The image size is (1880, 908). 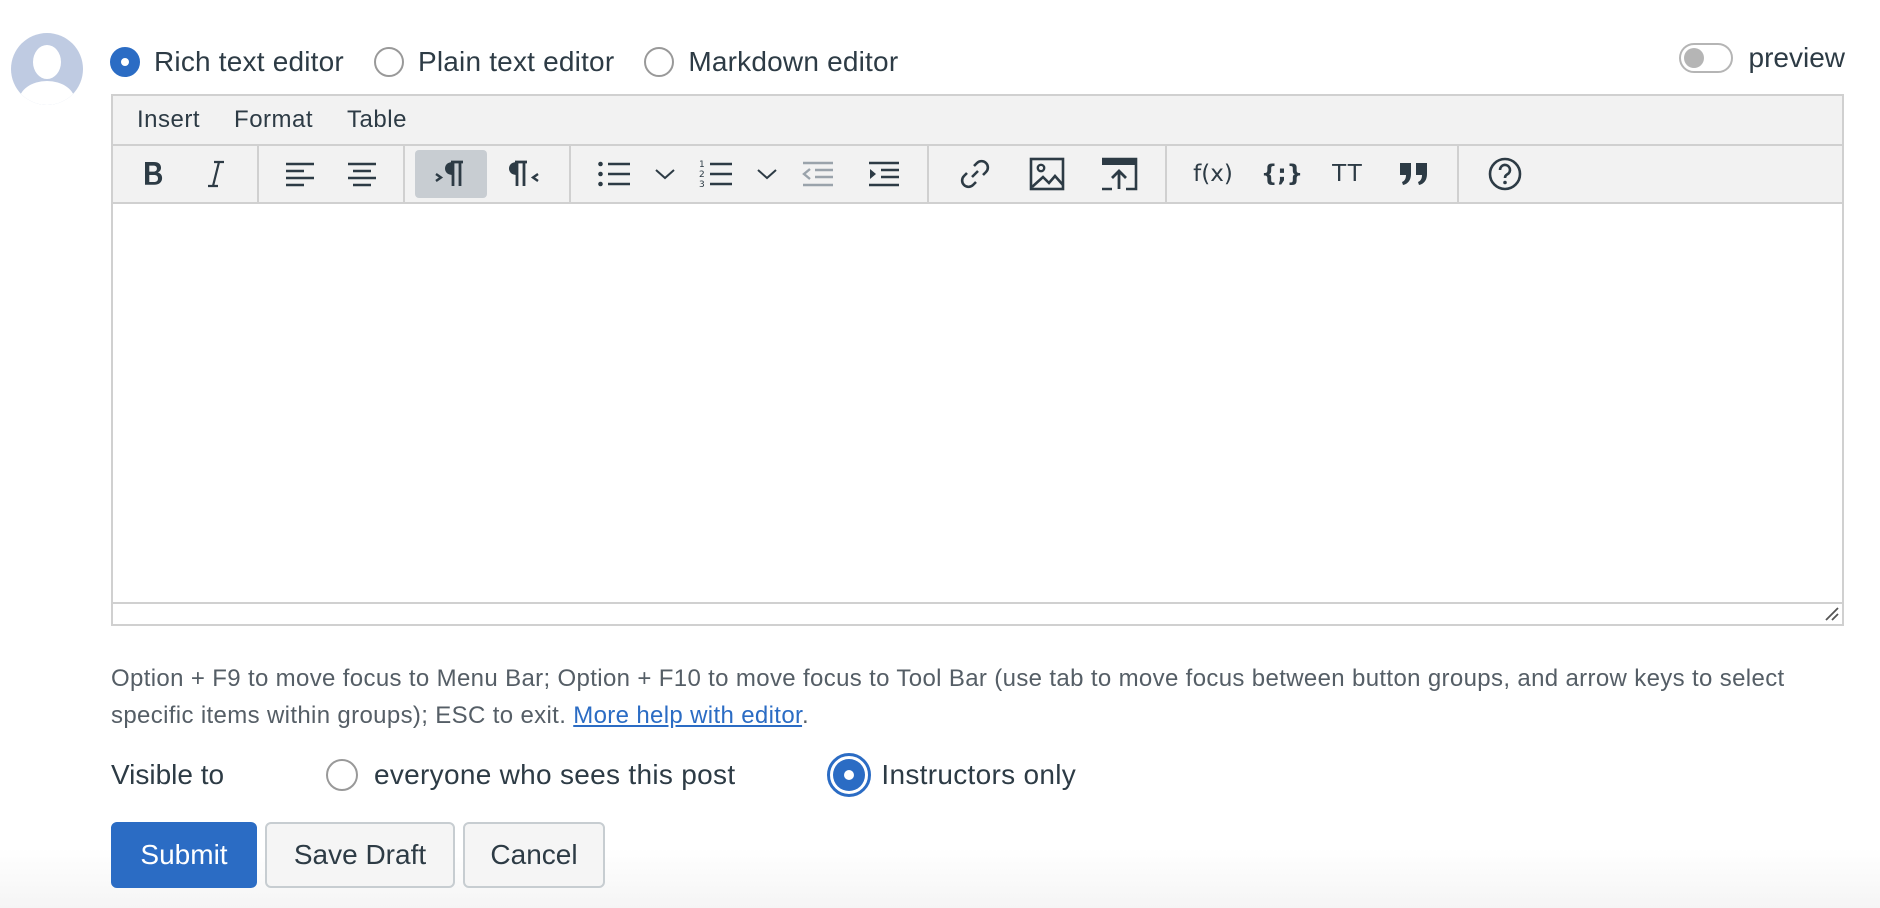 I want to click on italic-button, so click(x=216, y=174).